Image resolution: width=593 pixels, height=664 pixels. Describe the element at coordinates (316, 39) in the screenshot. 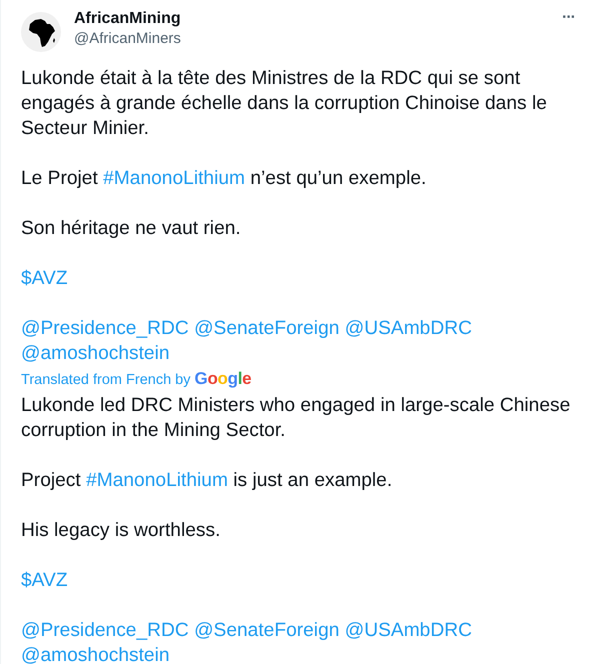

I see `author-handle: @AfricanMiners` at that location.